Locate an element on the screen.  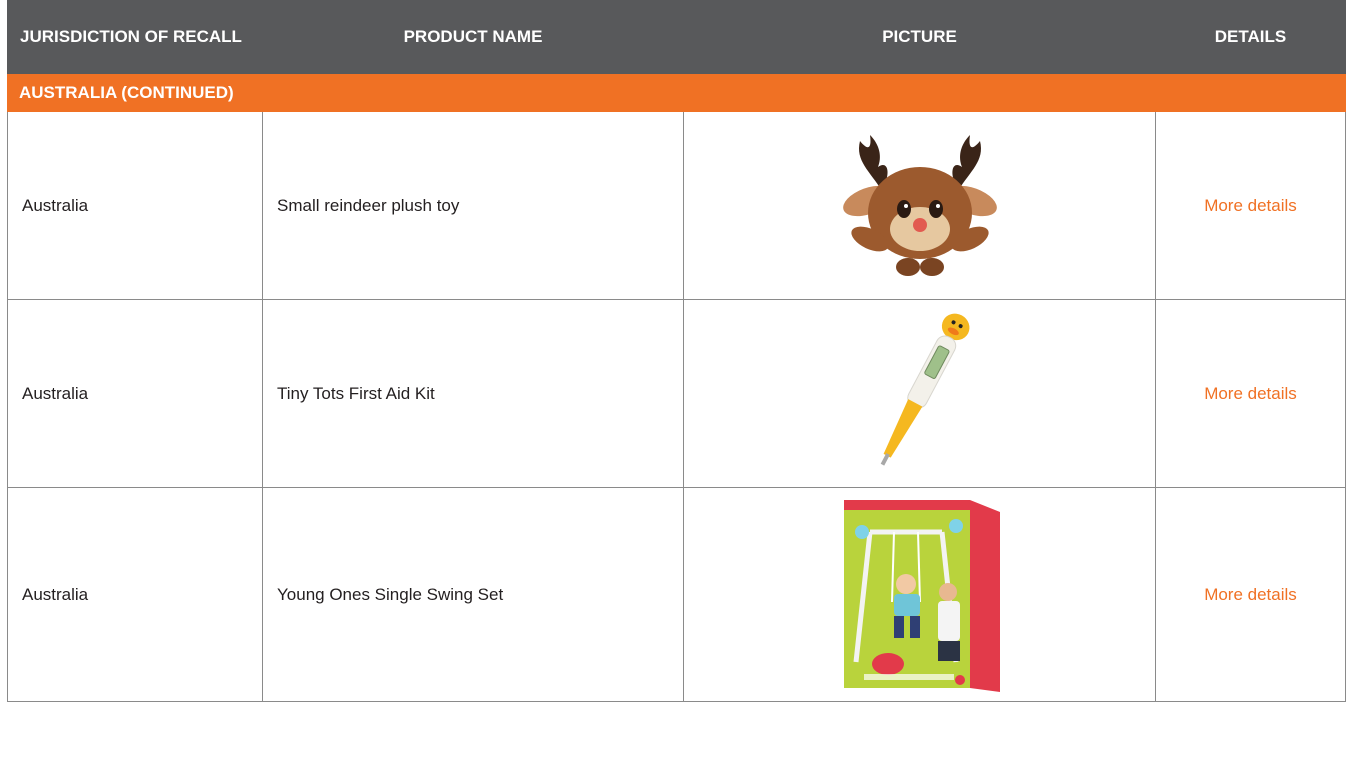
section-label: AUSTRALIA (CONTINUED) is located at coordinates (676, 92).